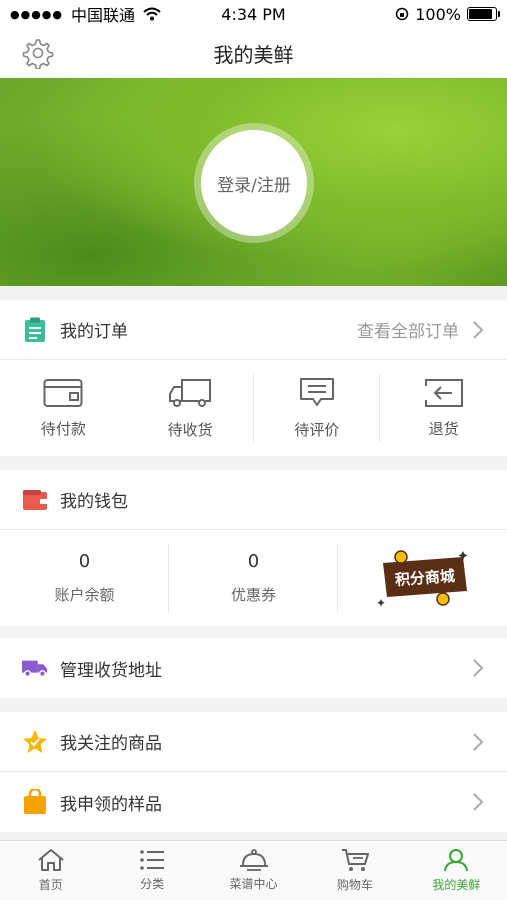  Describe the element at coordinates (402, 14) in the screenshot. I see `rotation-lock-icon` at that location.